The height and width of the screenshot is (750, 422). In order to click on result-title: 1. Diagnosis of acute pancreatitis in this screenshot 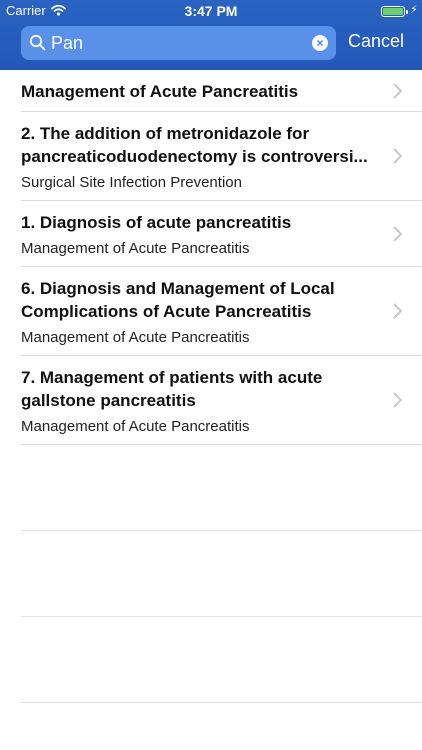, I will do `click(156, 222)`.